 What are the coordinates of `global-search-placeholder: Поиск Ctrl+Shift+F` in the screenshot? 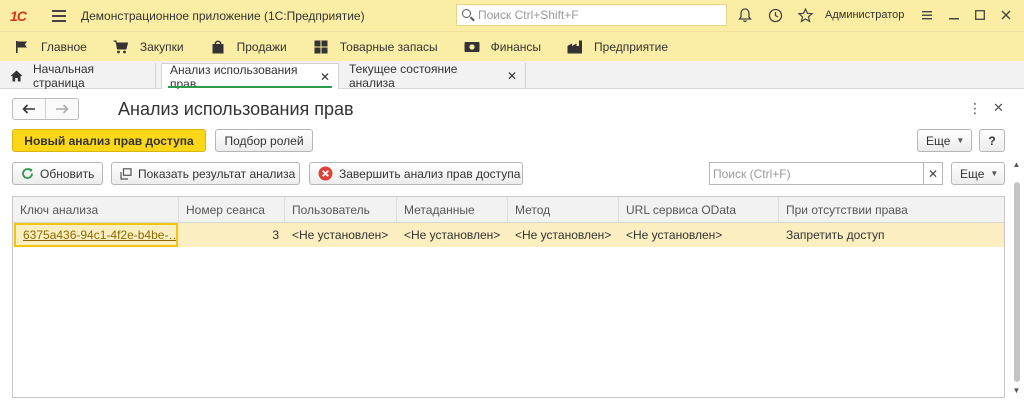 It's located at (528, 15).